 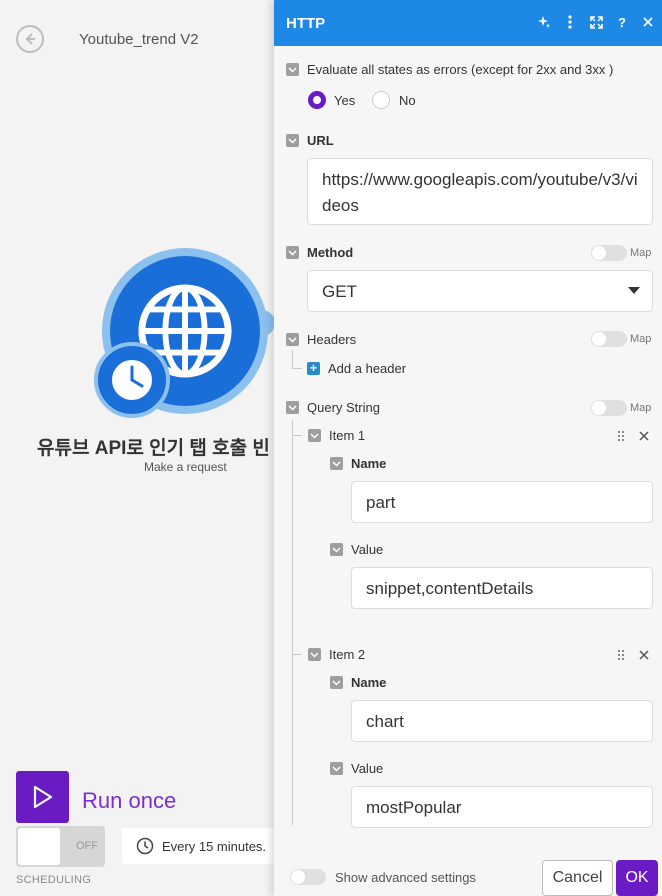 I want to click on run-once-button, so click(x=42, y=797).